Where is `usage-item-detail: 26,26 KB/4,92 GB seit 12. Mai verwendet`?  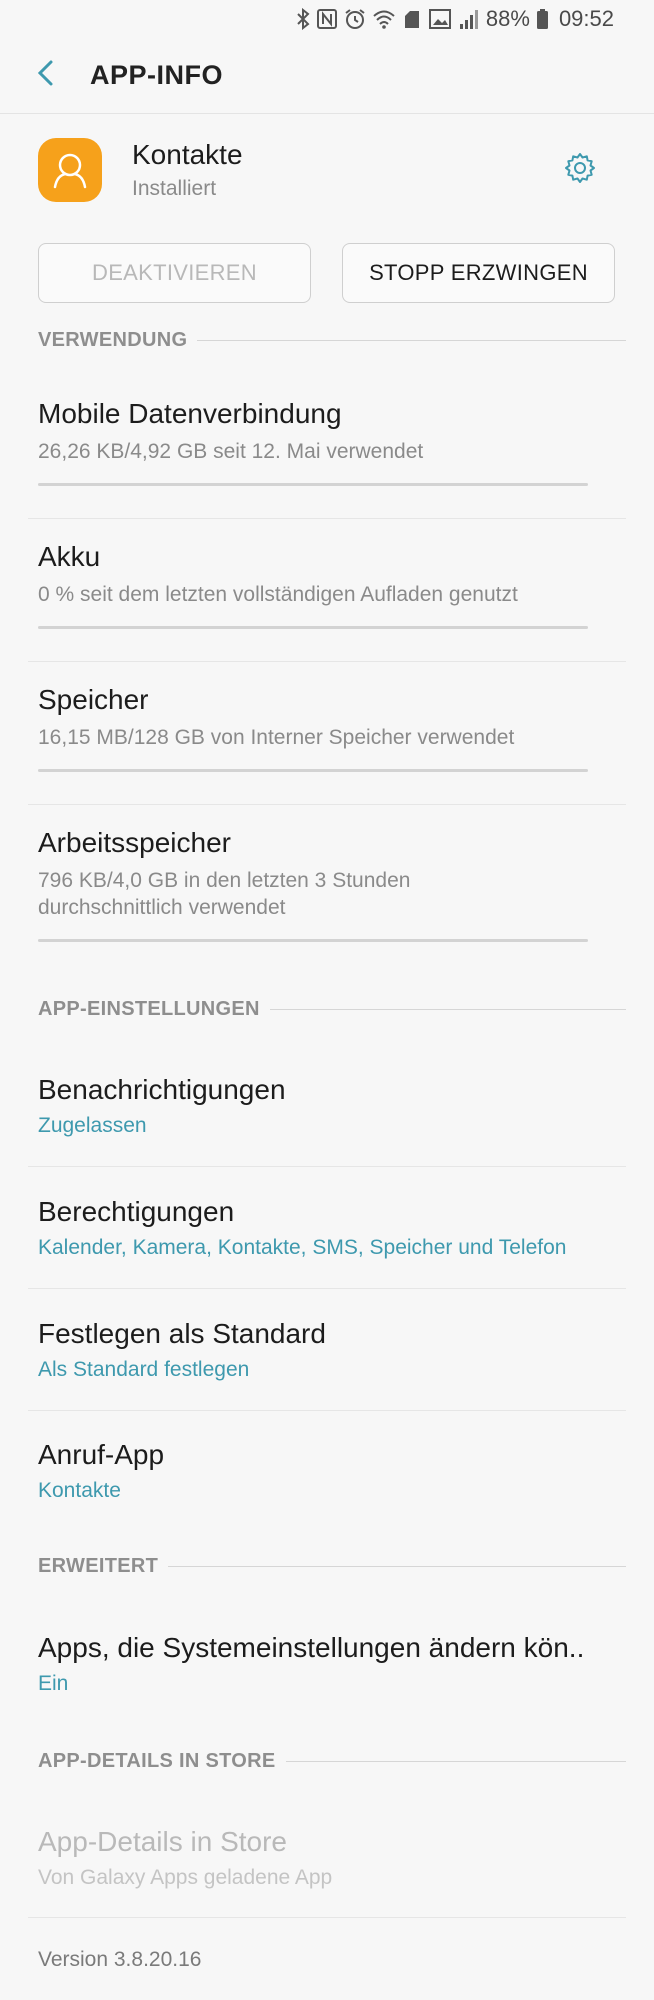
usage-item-detail: 26,26 KB/4,92 GB seit 12. Mai verwendet is located at coordinates (231, 451).